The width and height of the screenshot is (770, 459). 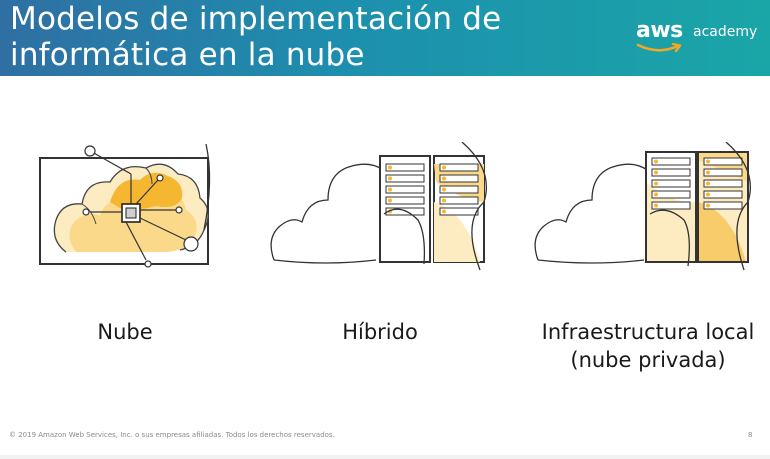 I want to click on model-label-hybrid-text: Híbrido, so click(x=380, y=332).